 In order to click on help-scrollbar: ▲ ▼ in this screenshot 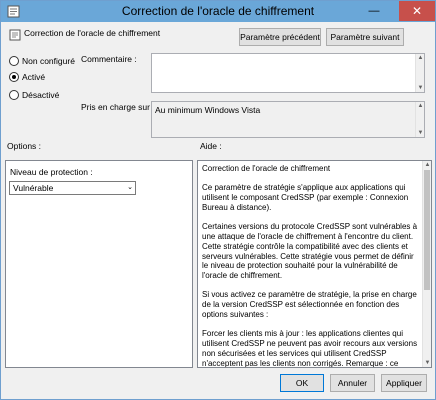, I will do `click(426, 264)`.